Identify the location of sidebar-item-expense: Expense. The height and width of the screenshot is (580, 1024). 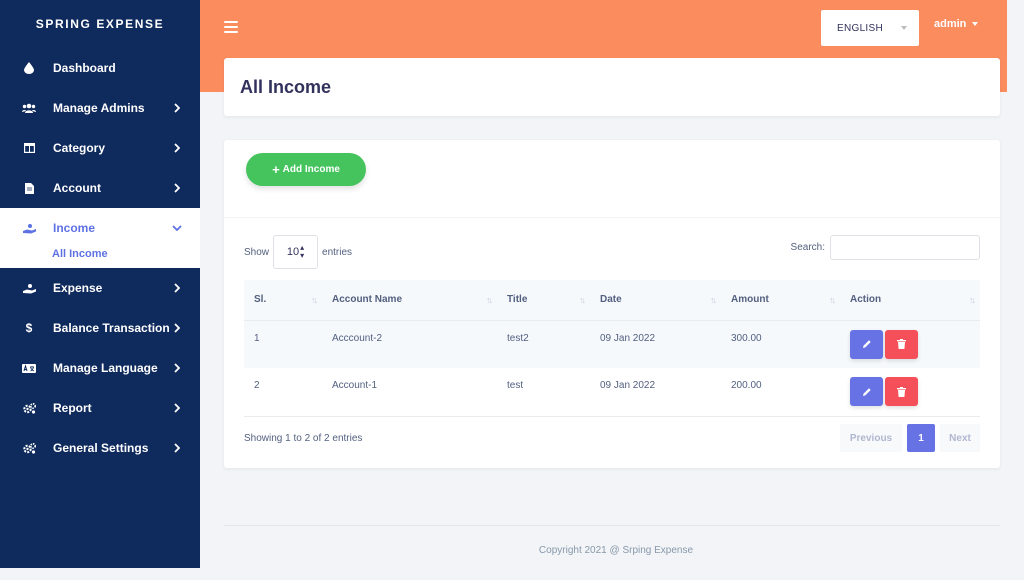
(100, 288).